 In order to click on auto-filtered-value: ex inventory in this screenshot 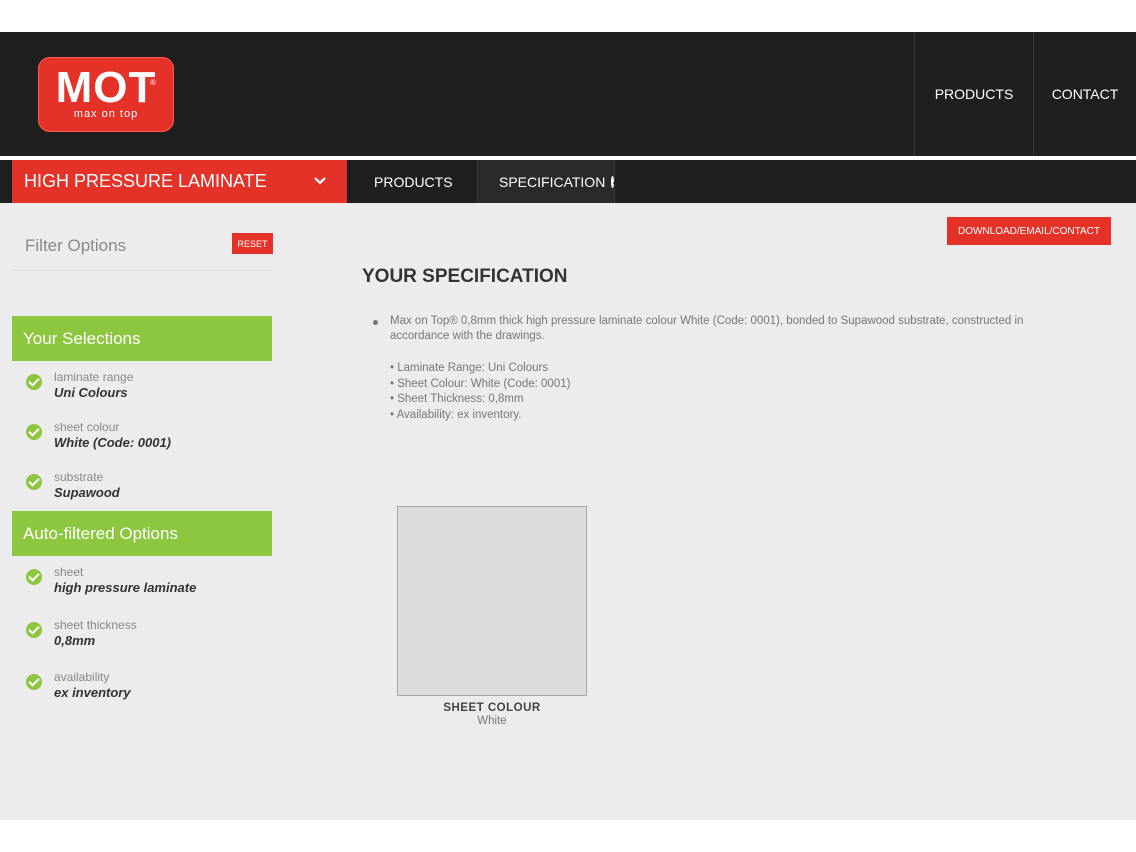, I will do `click(92, 692)`.